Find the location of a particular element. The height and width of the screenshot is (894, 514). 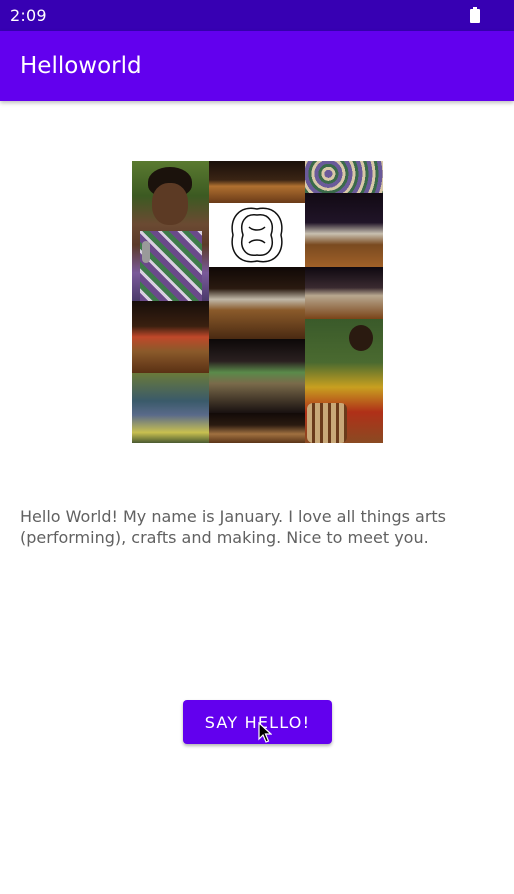

collage-group-photo is located at coordinates (170, 408).